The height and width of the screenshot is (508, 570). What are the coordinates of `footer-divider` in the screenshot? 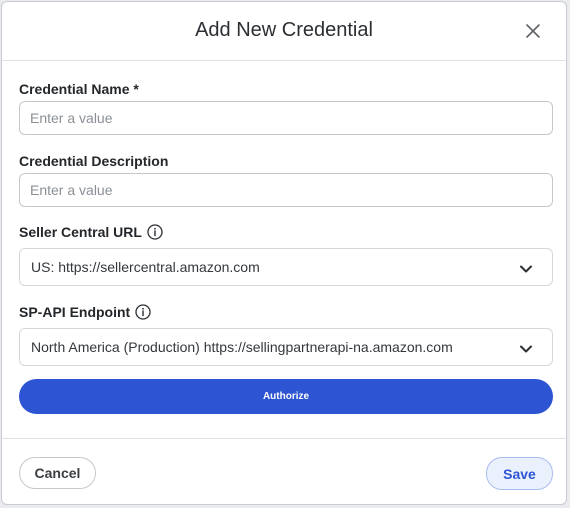 It's located at (284, 438).